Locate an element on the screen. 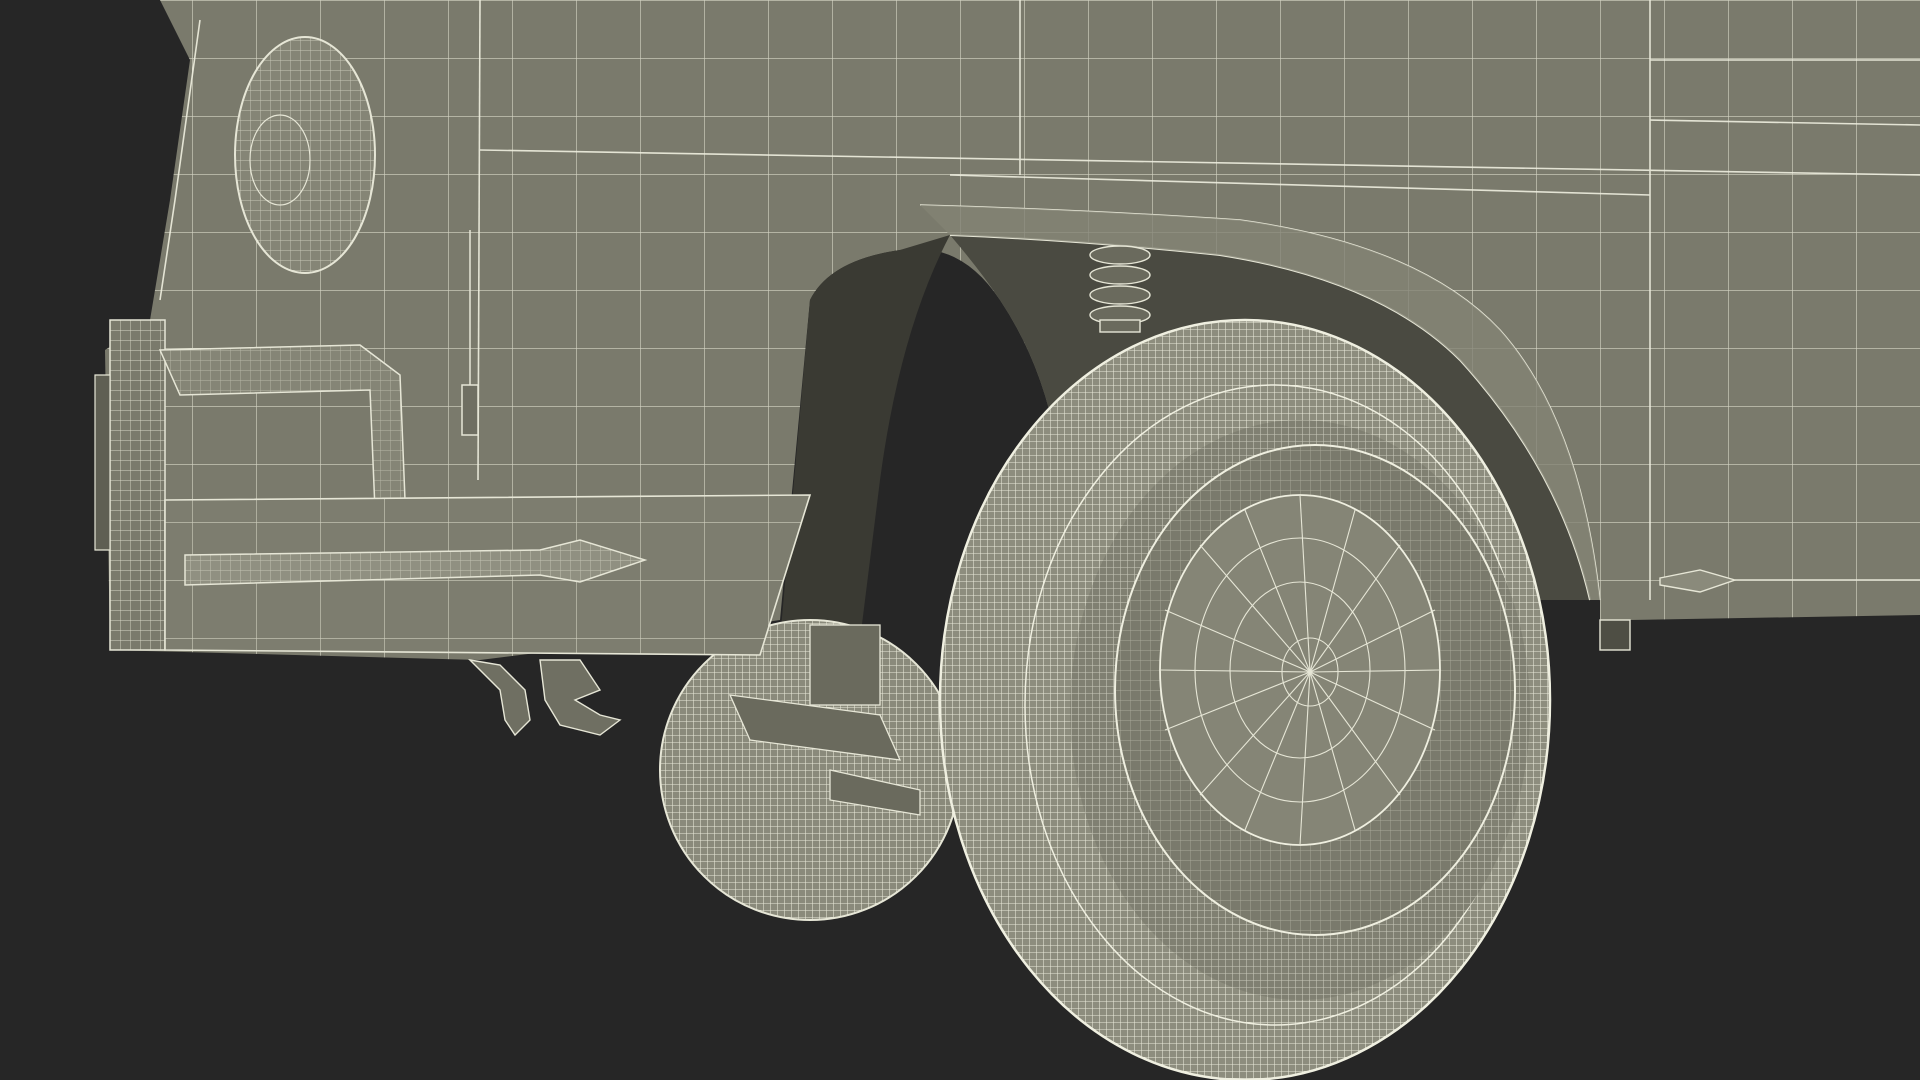  tow-hook is located at coordinates (544, 697).